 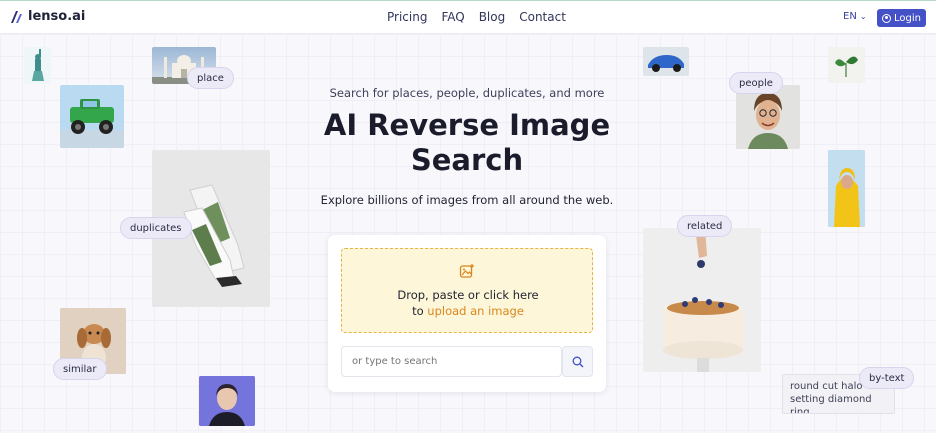 What do you see at coordinates (227, 401) in the screenshot?
I see `woman-portrait-image` at bounding box center [227, 401].